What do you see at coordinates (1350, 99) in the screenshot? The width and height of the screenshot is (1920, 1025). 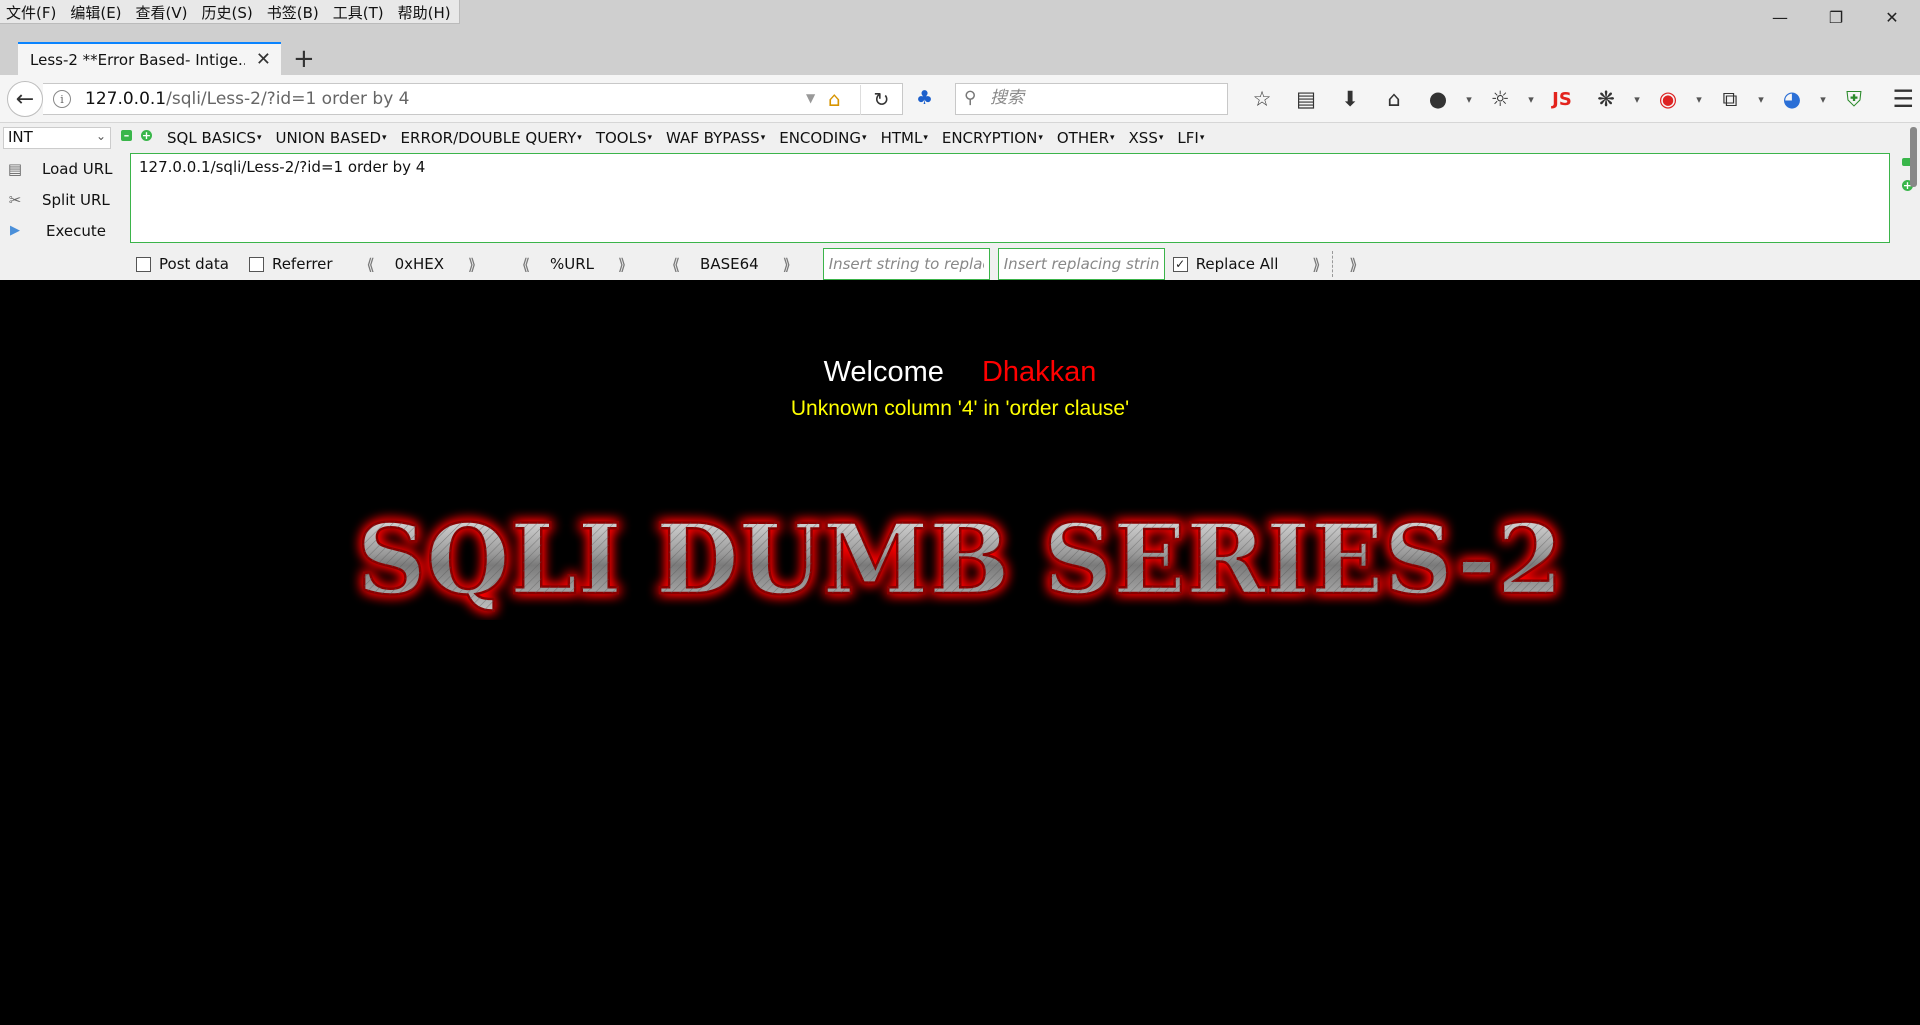 I see `downloads-icon: ⬇` at bounding box center [1350, 99].